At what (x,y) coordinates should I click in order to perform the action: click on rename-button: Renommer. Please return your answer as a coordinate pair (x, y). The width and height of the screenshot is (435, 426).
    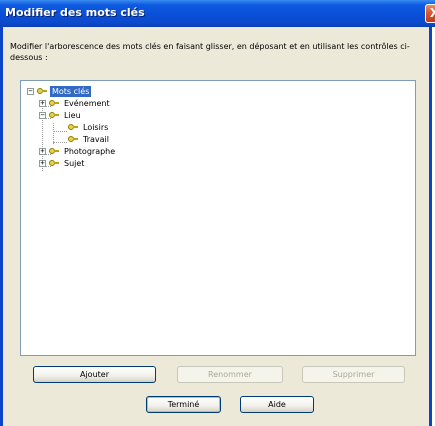
    Looking at the image, I should click on (230, 374).